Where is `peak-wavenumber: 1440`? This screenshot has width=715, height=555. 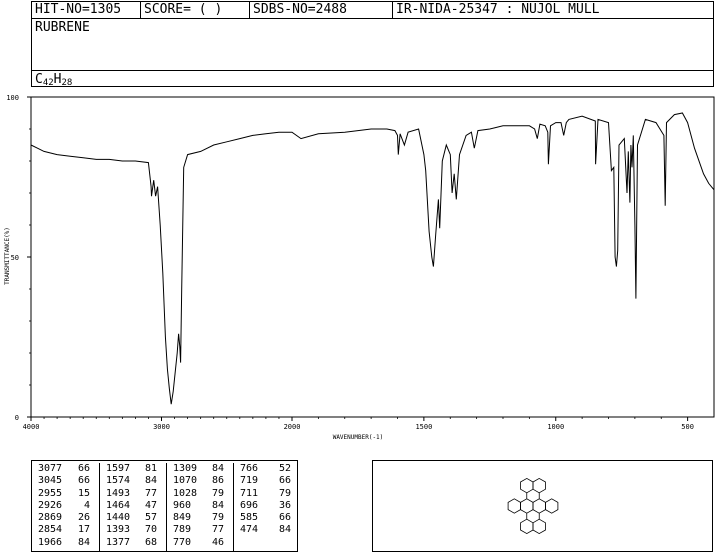
peak-wavenumber: 1440 is located at coordinates (118, 518).